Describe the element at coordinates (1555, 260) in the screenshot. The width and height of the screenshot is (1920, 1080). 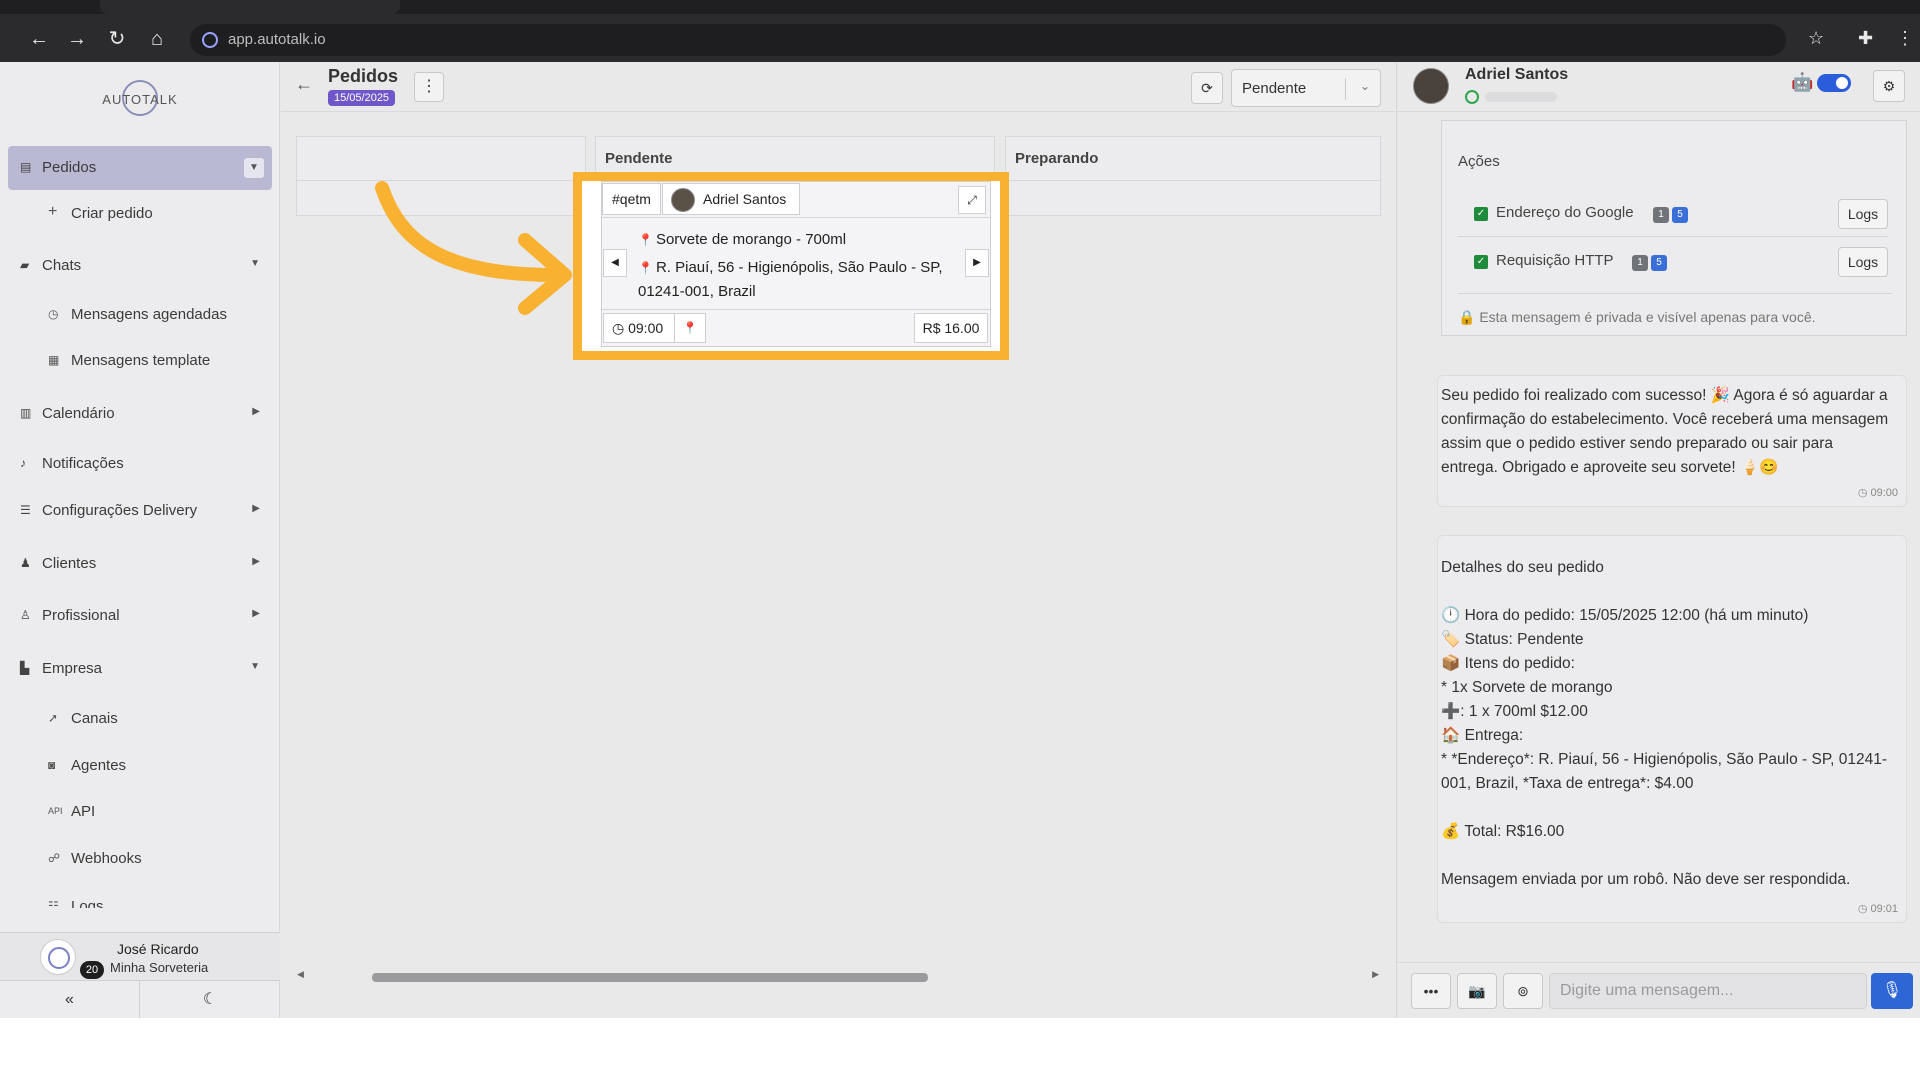
I see `action-label: Requisição HTTP` at that location.